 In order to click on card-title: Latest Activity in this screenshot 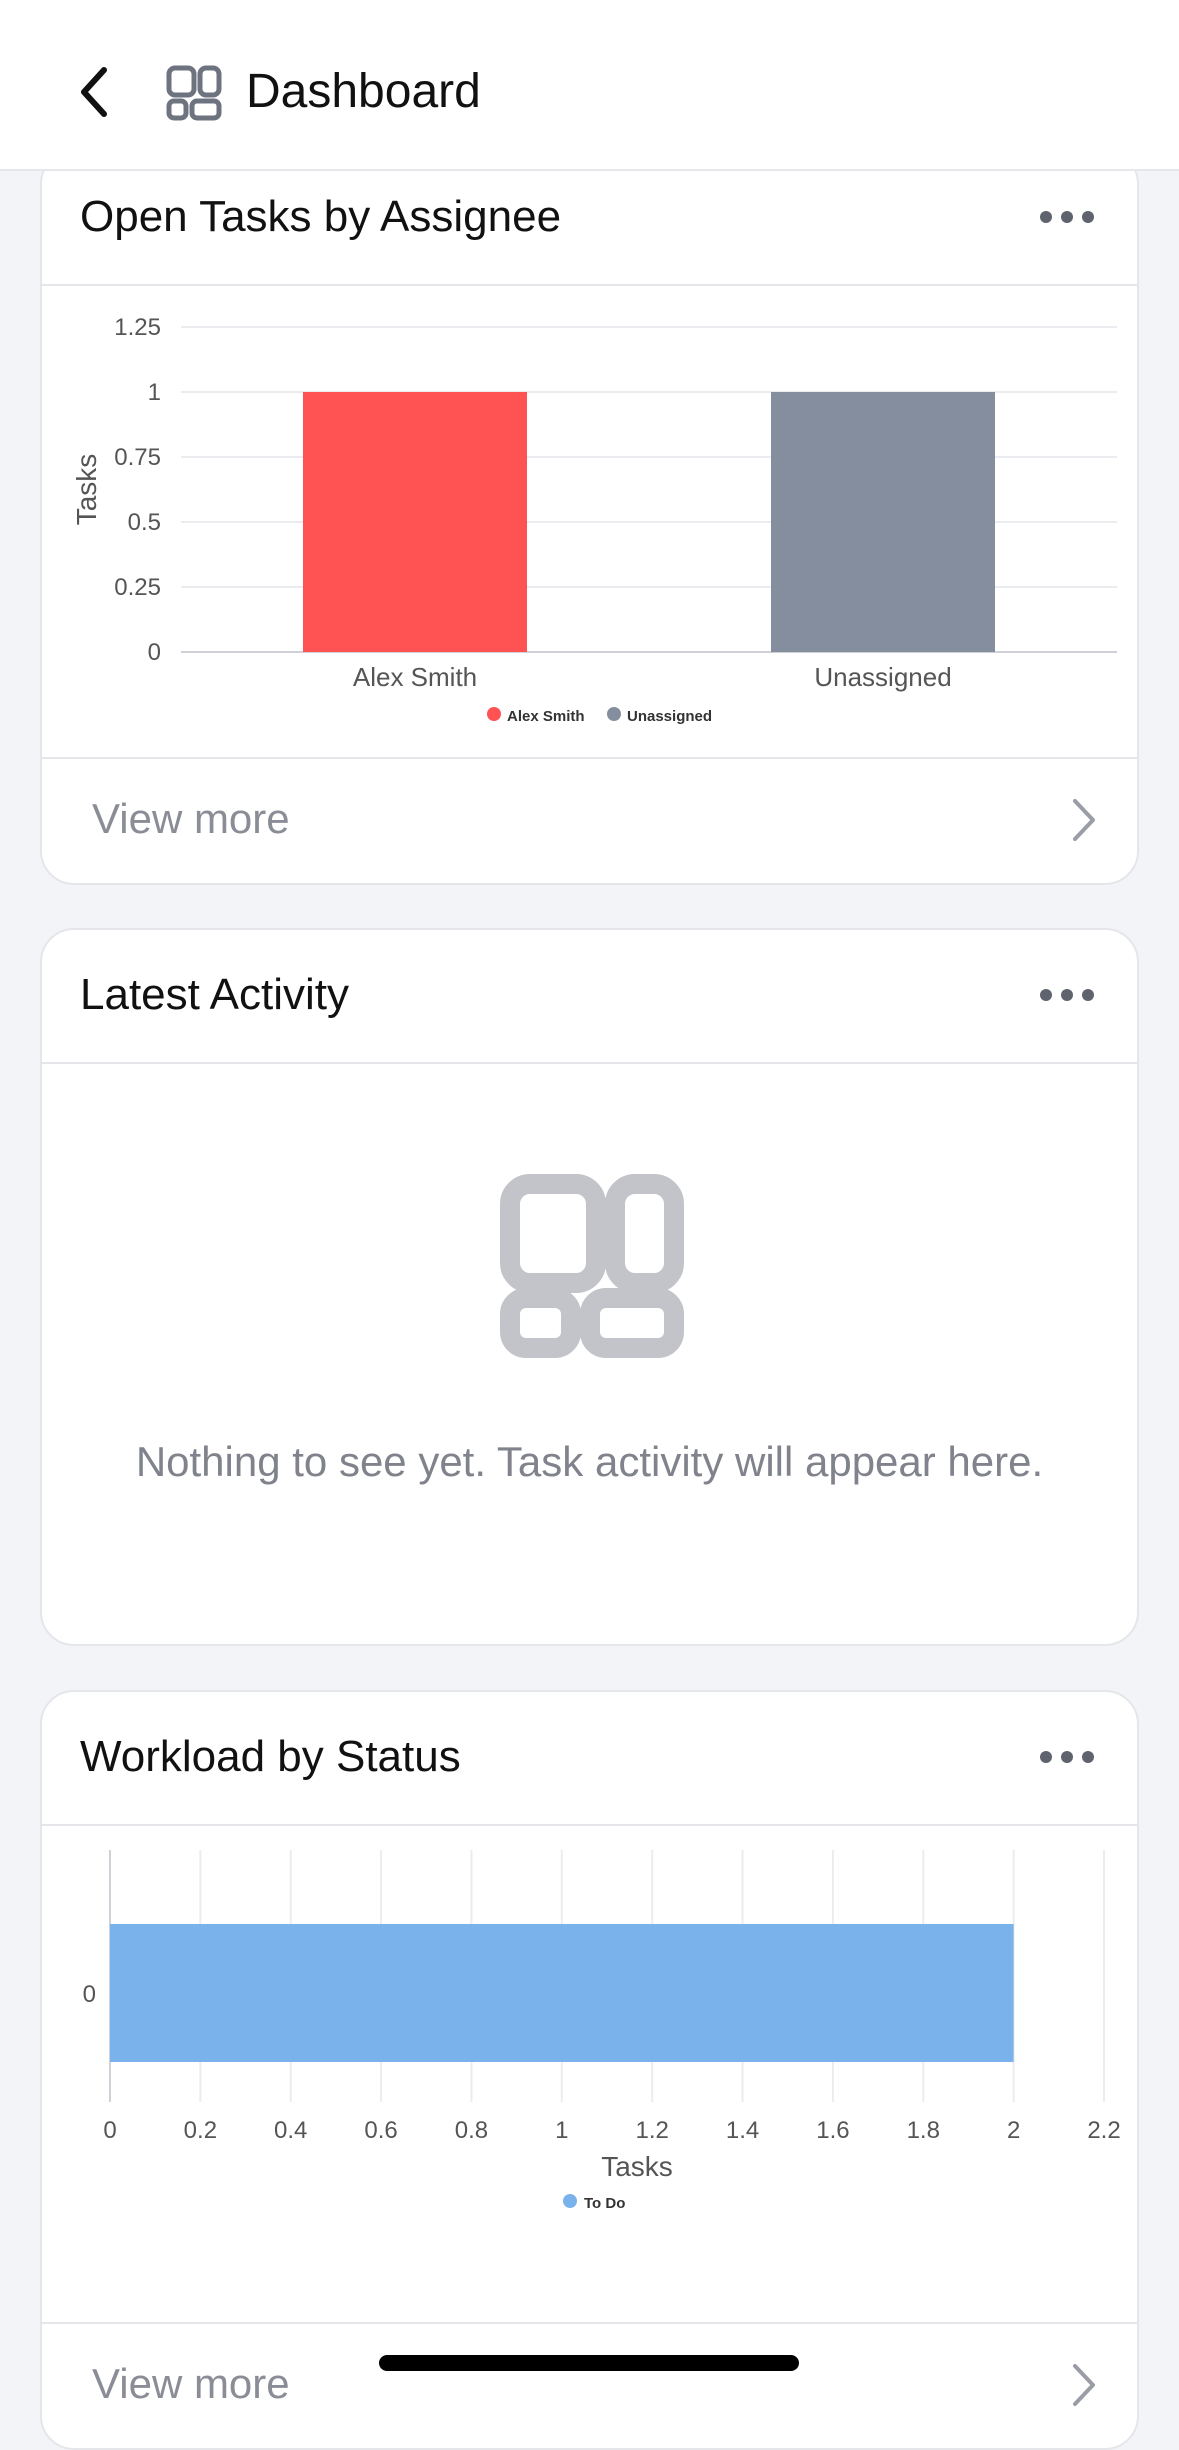, I will do `click(215, 994)`.